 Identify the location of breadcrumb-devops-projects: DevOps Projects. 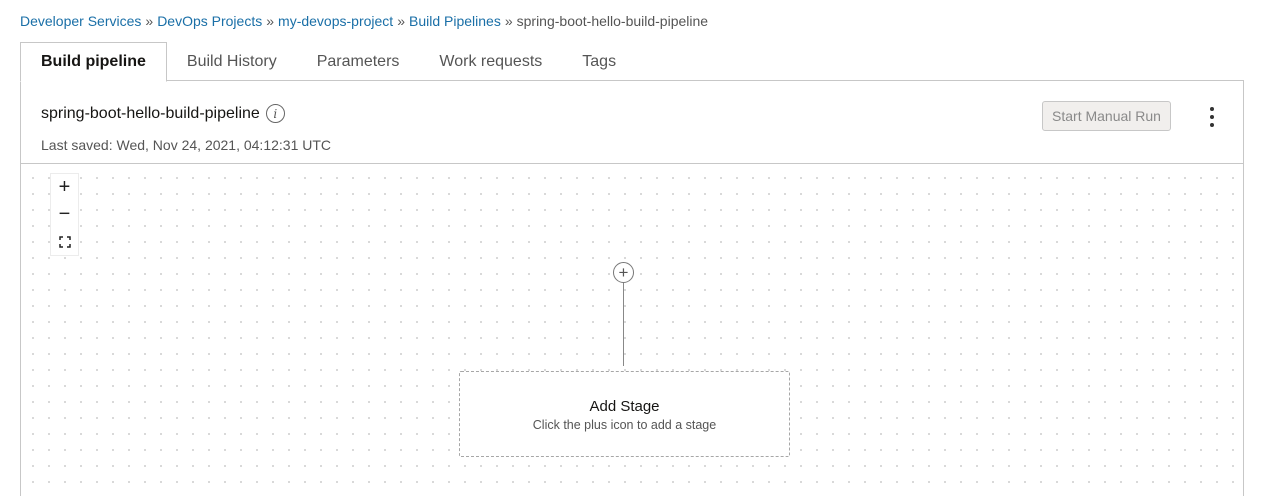
(209, 21).